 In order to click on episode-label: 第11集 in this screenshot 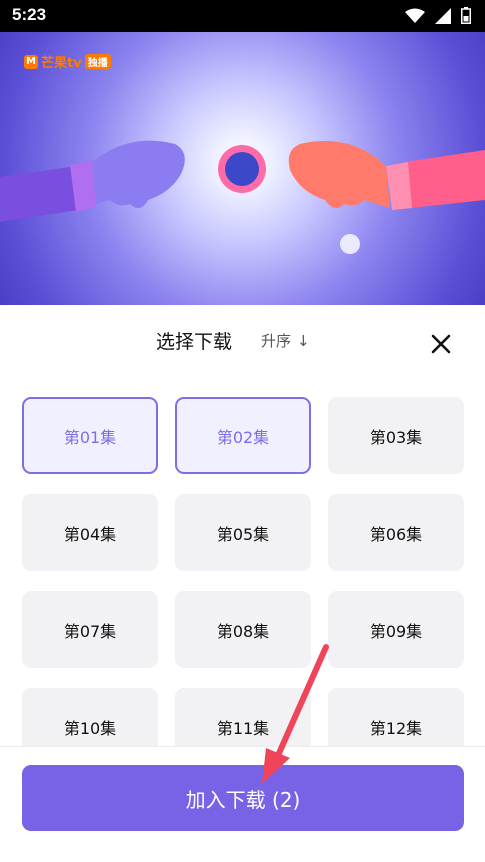, I will do `click(243, 728)`.